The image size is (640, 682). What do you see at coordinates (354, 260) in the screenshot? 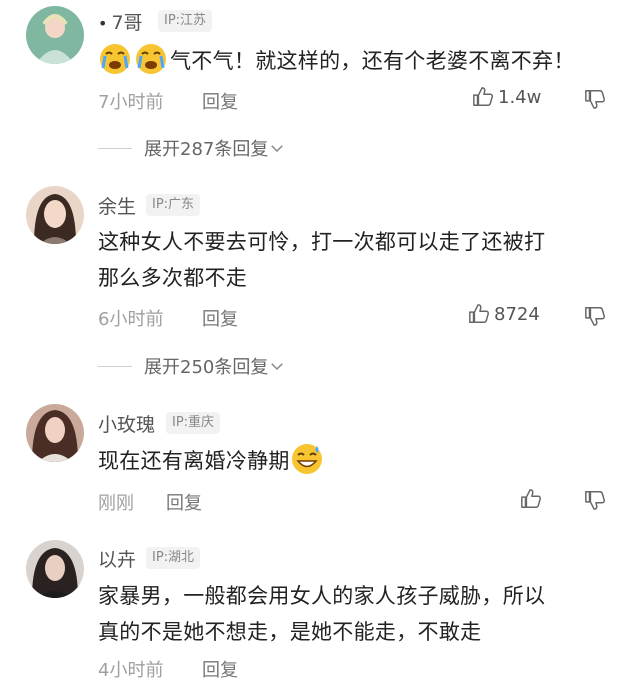
I see `comment-text: 这种女人不要去可怜，打一次都可以走了还被打 那么多次都不走` at bounding box center [354, 260].